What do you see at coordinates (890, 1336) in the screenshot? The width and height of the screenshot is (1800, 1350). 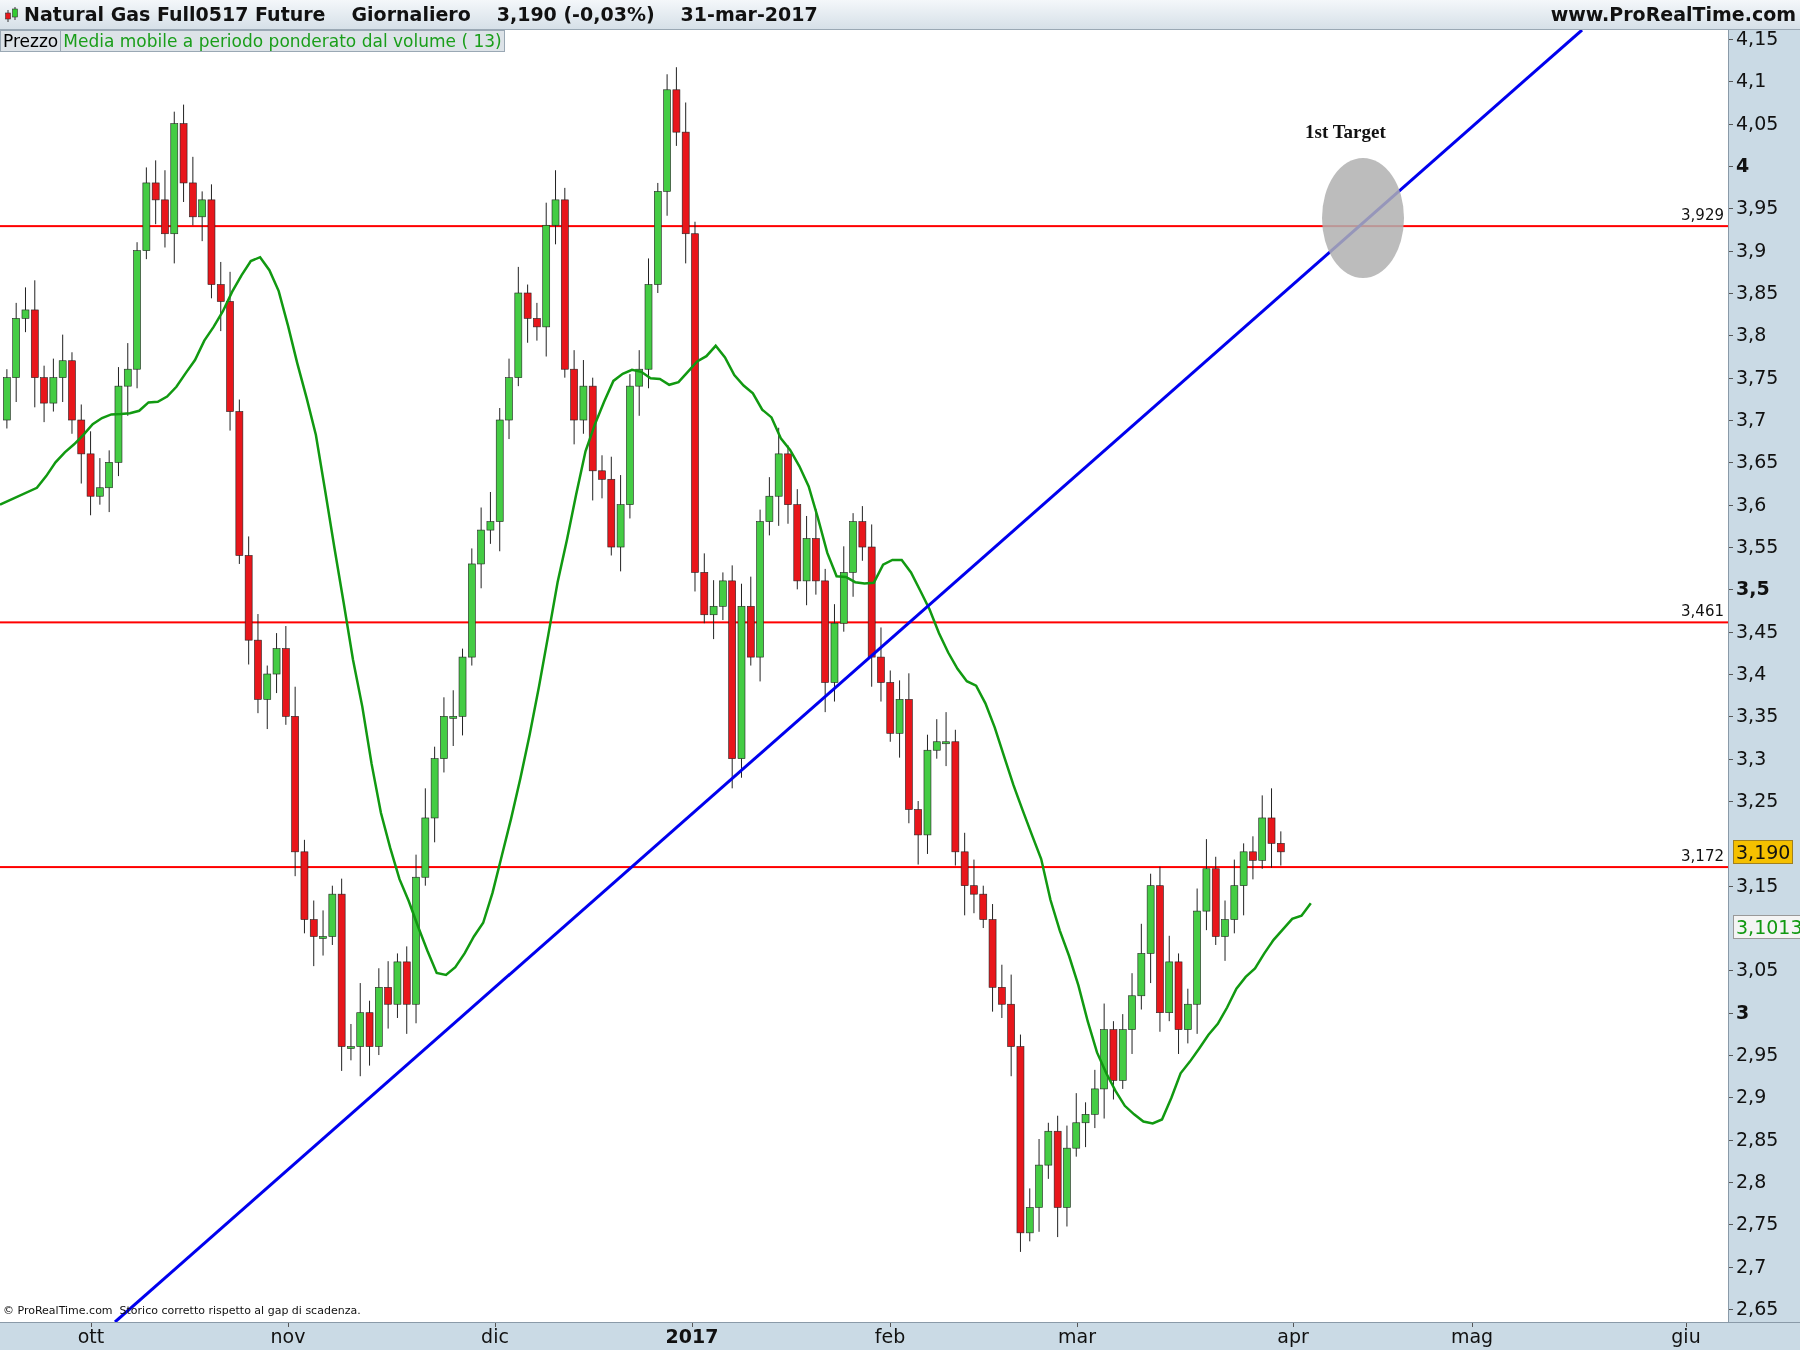 I see `axis-date-label: feb` at bounding box center [890, 1336].